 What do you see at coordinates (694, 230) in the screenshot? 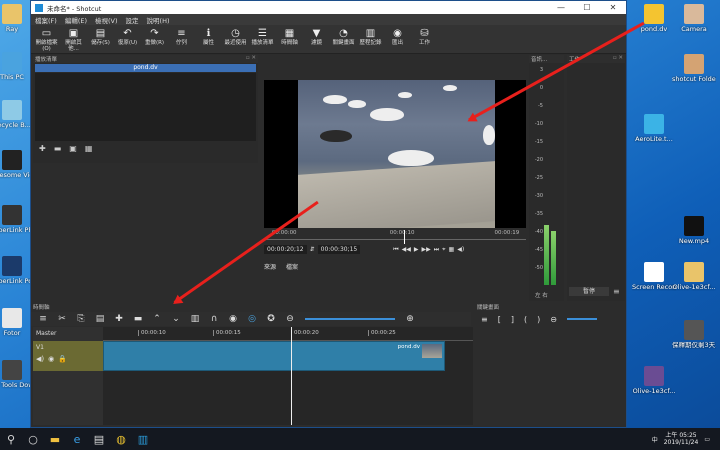
I see `desktop-icon: New.mp4` at bounding box center [694, 230].